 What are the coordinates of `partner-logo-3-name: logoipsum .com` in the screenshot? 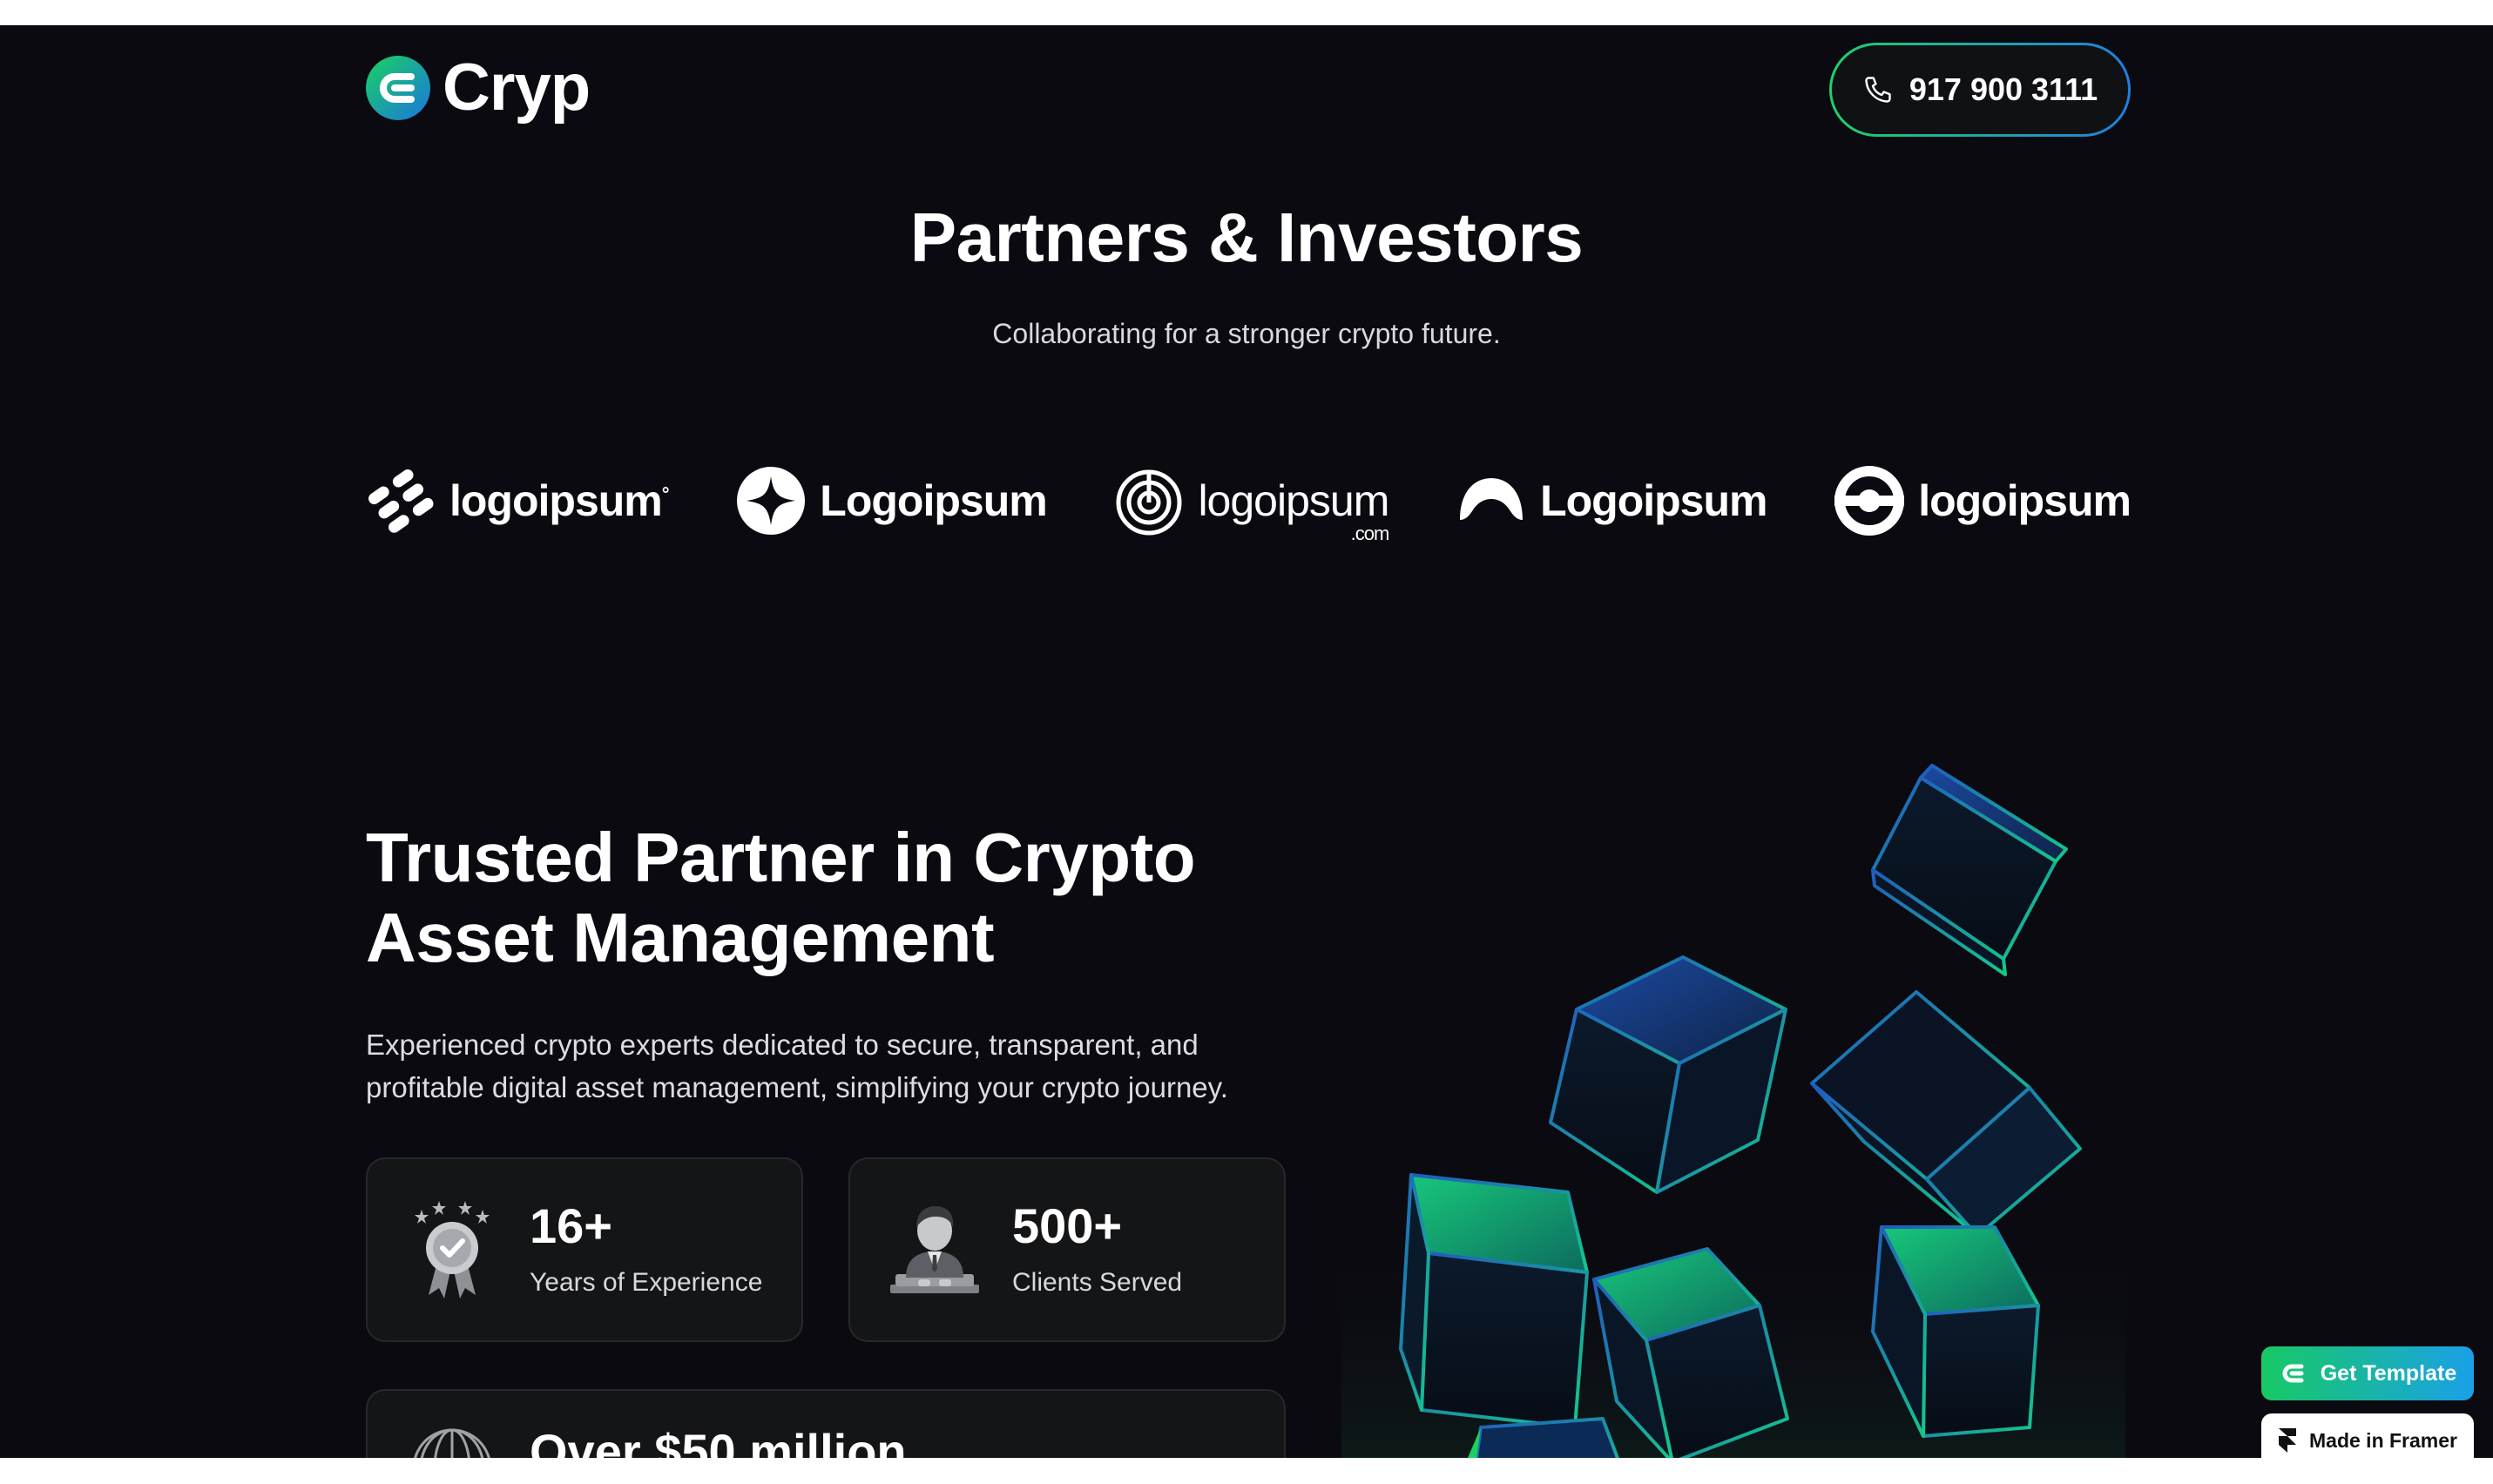 It's located at (1294, 510).